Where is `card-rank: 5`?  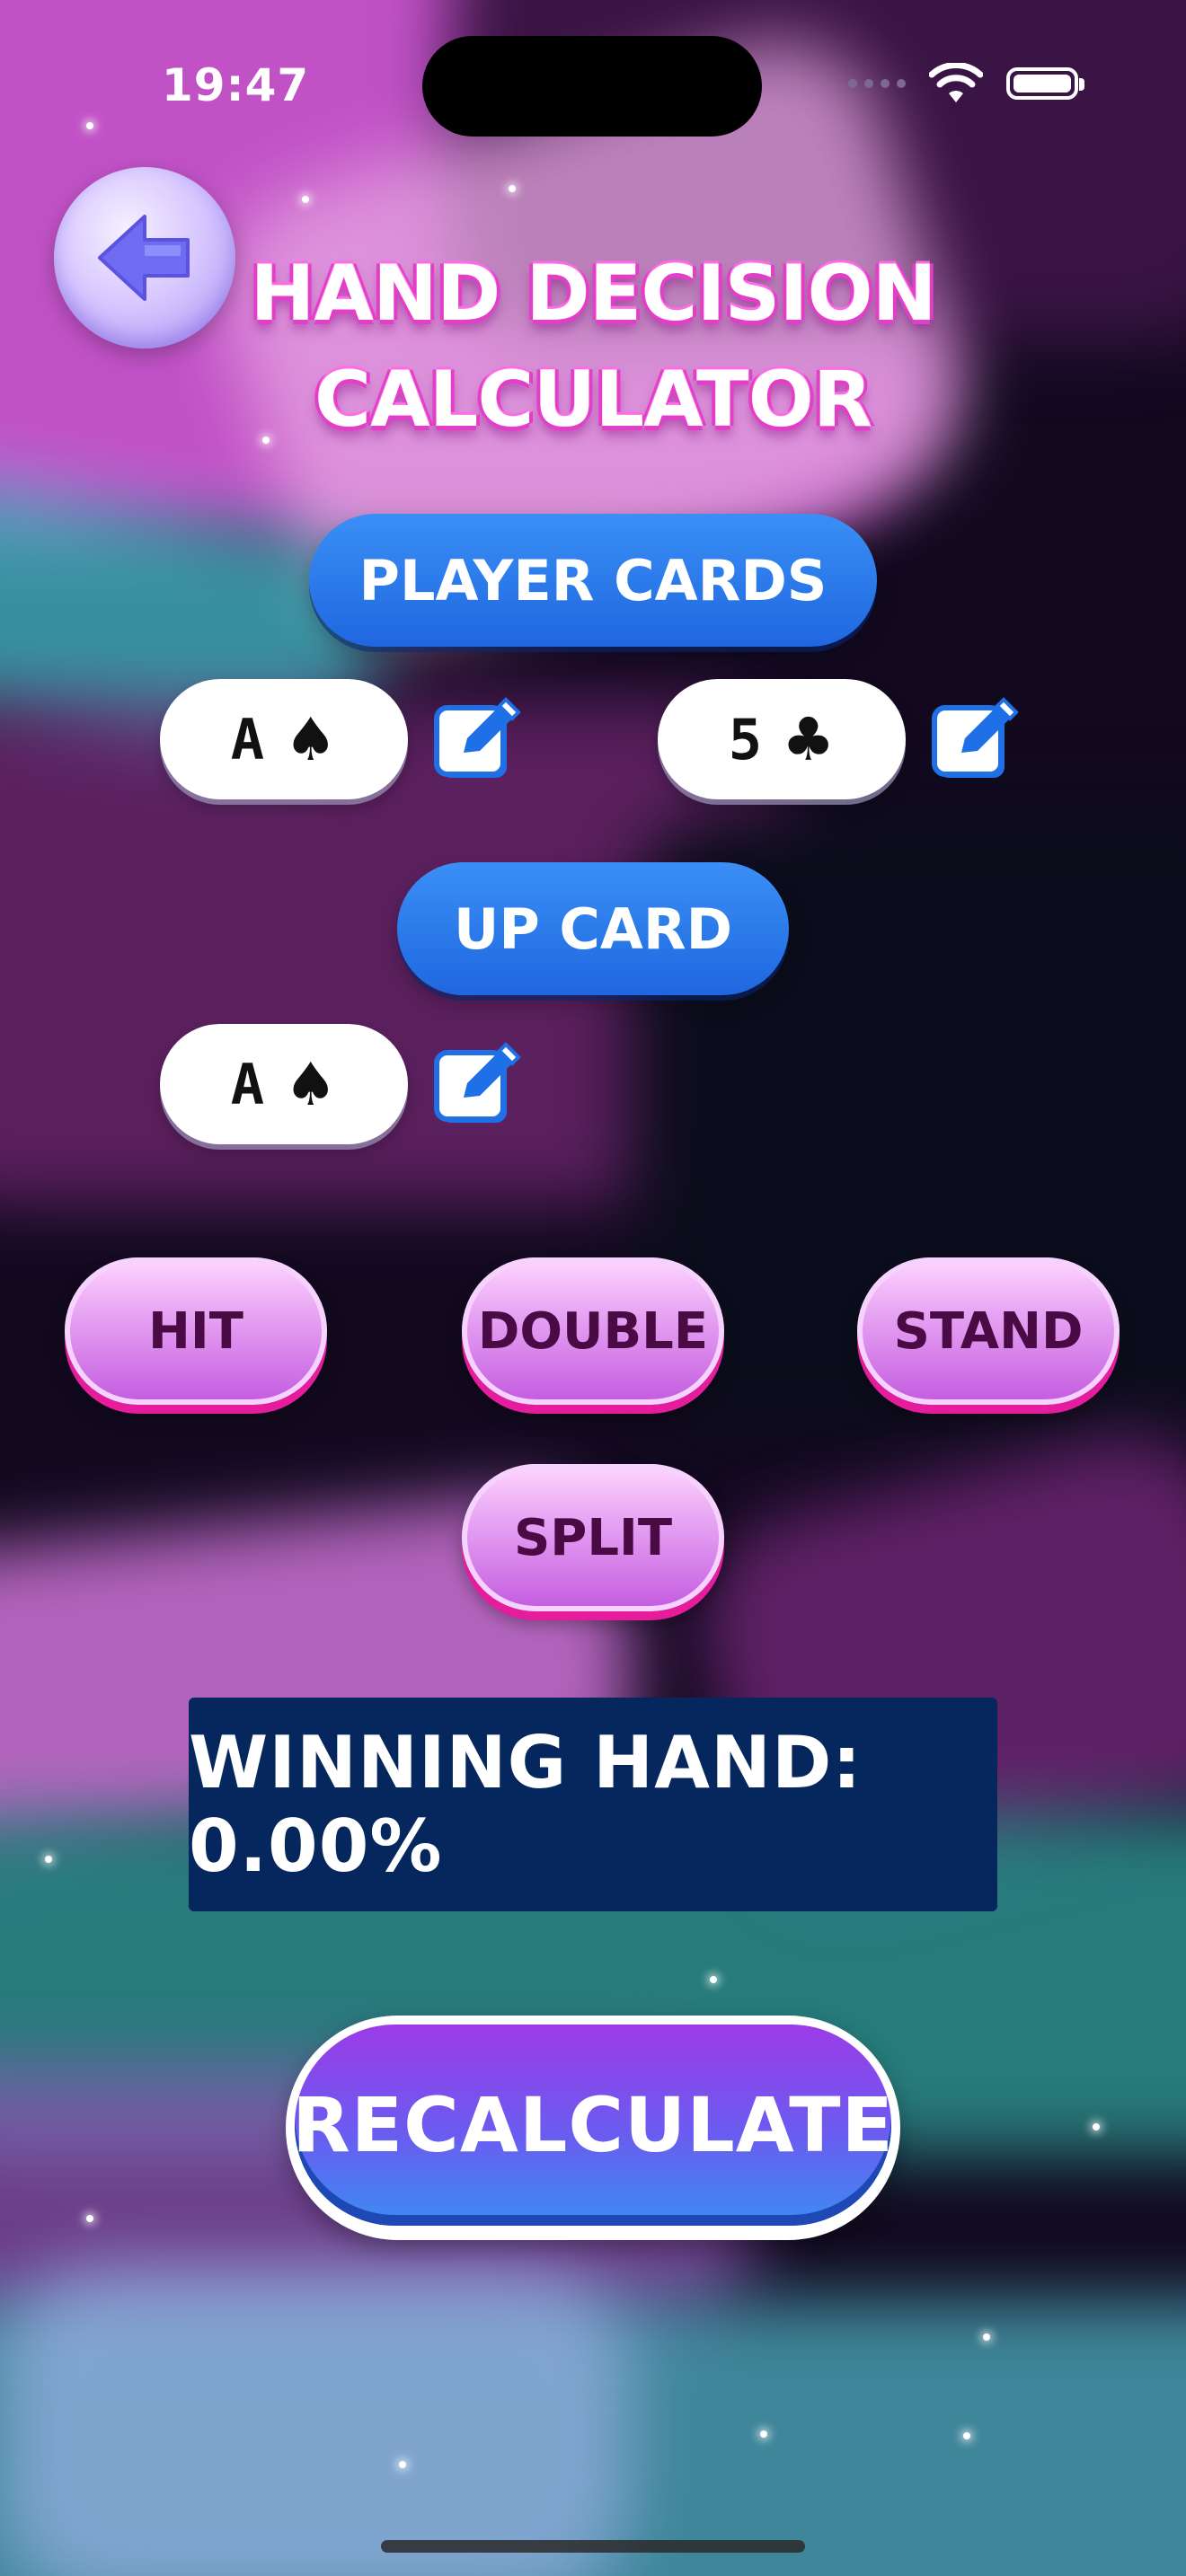 card-rank: 5 is located at coordinates (745, 739).